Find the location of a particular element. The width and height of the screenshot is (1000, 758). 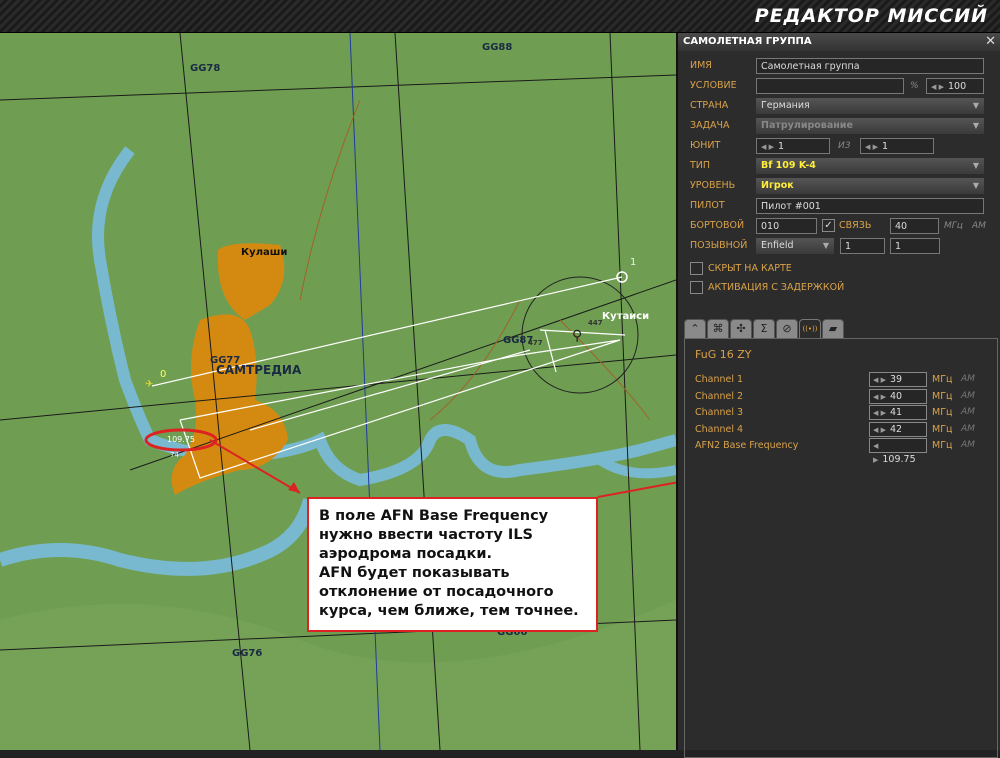

tab-payload: ✣ is located at coordinates (741, 328).